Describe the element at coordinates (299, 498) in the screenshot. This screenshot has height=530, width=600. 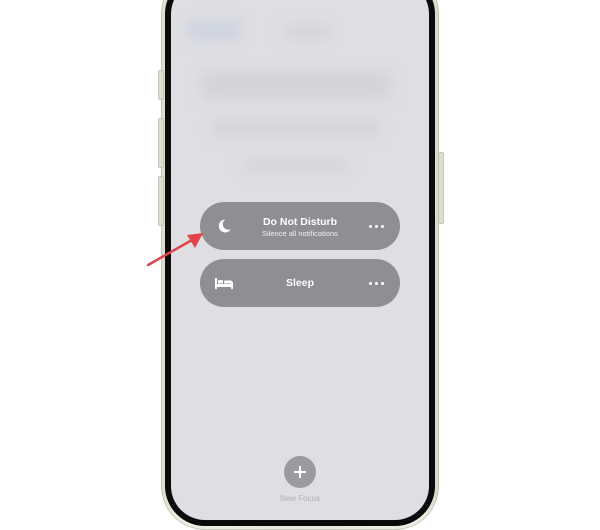
I see `new-focus-label: New Focus` at that location.